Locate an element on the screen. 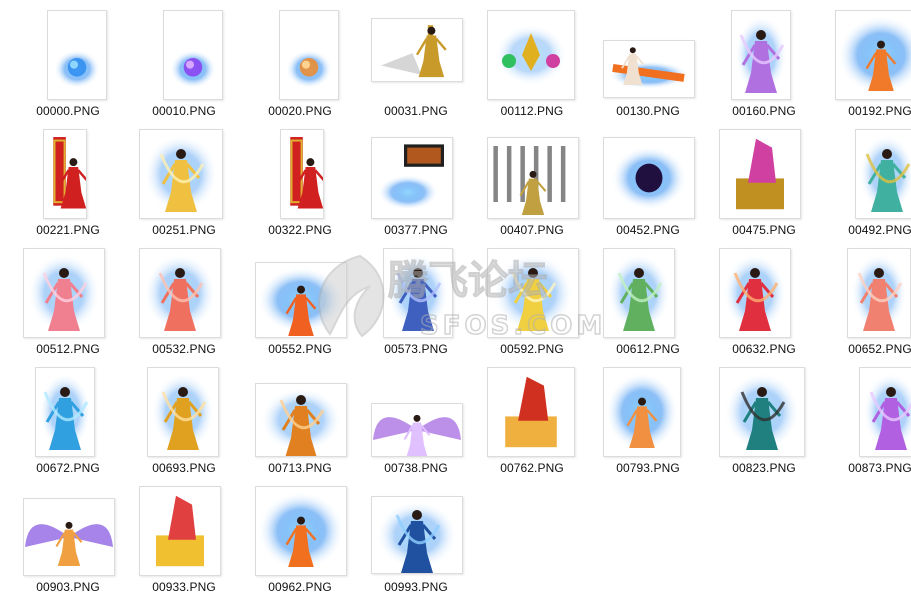  file-item: 00713.PNG is located at coordinates (300, 422).